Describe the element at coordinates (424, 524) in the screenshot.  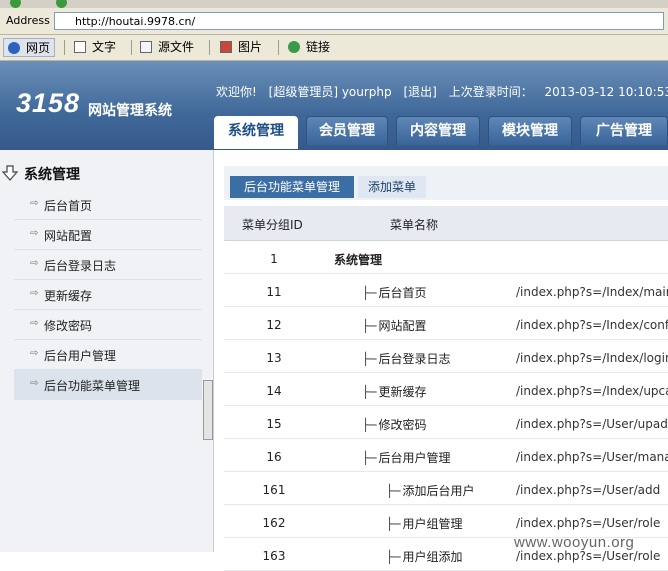
I see `row-name: ├─ 用户组管理` at that location.